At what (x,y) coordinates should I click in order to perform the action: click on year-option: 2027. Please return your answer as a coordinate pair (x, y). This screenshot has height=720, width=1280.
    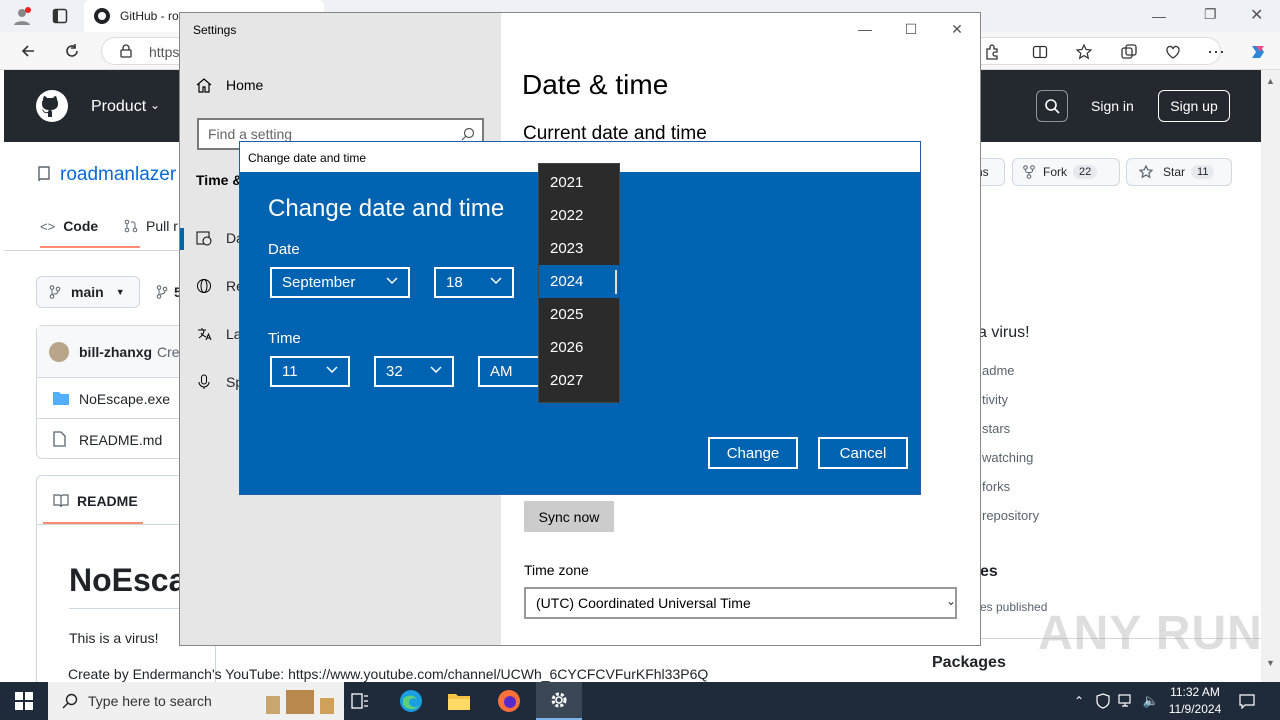
    Looking at the image, I should click on (579, 380).